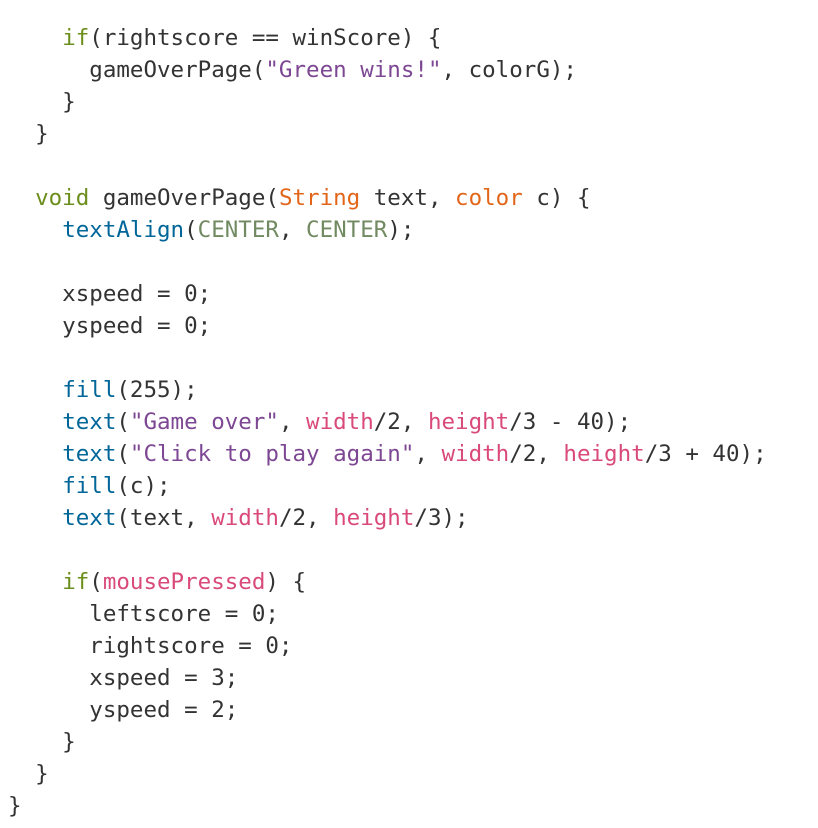  Describe the element at coordinates (286, 582) in the screenshot. I see `code-token-plain: ) {` at that location.